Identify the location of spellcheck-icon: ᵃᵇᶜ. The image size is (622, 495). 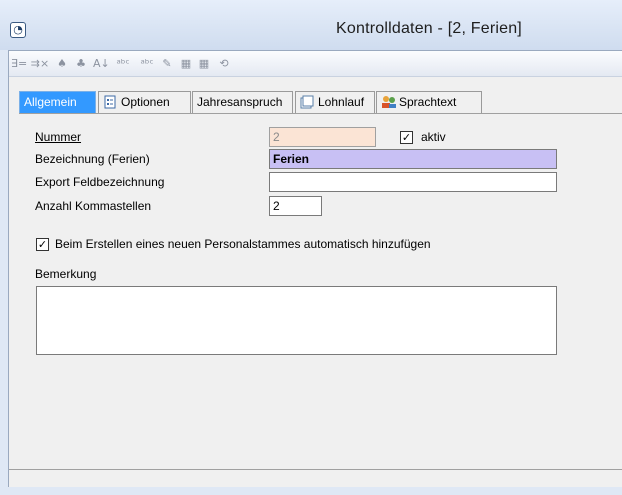
(123, 63).